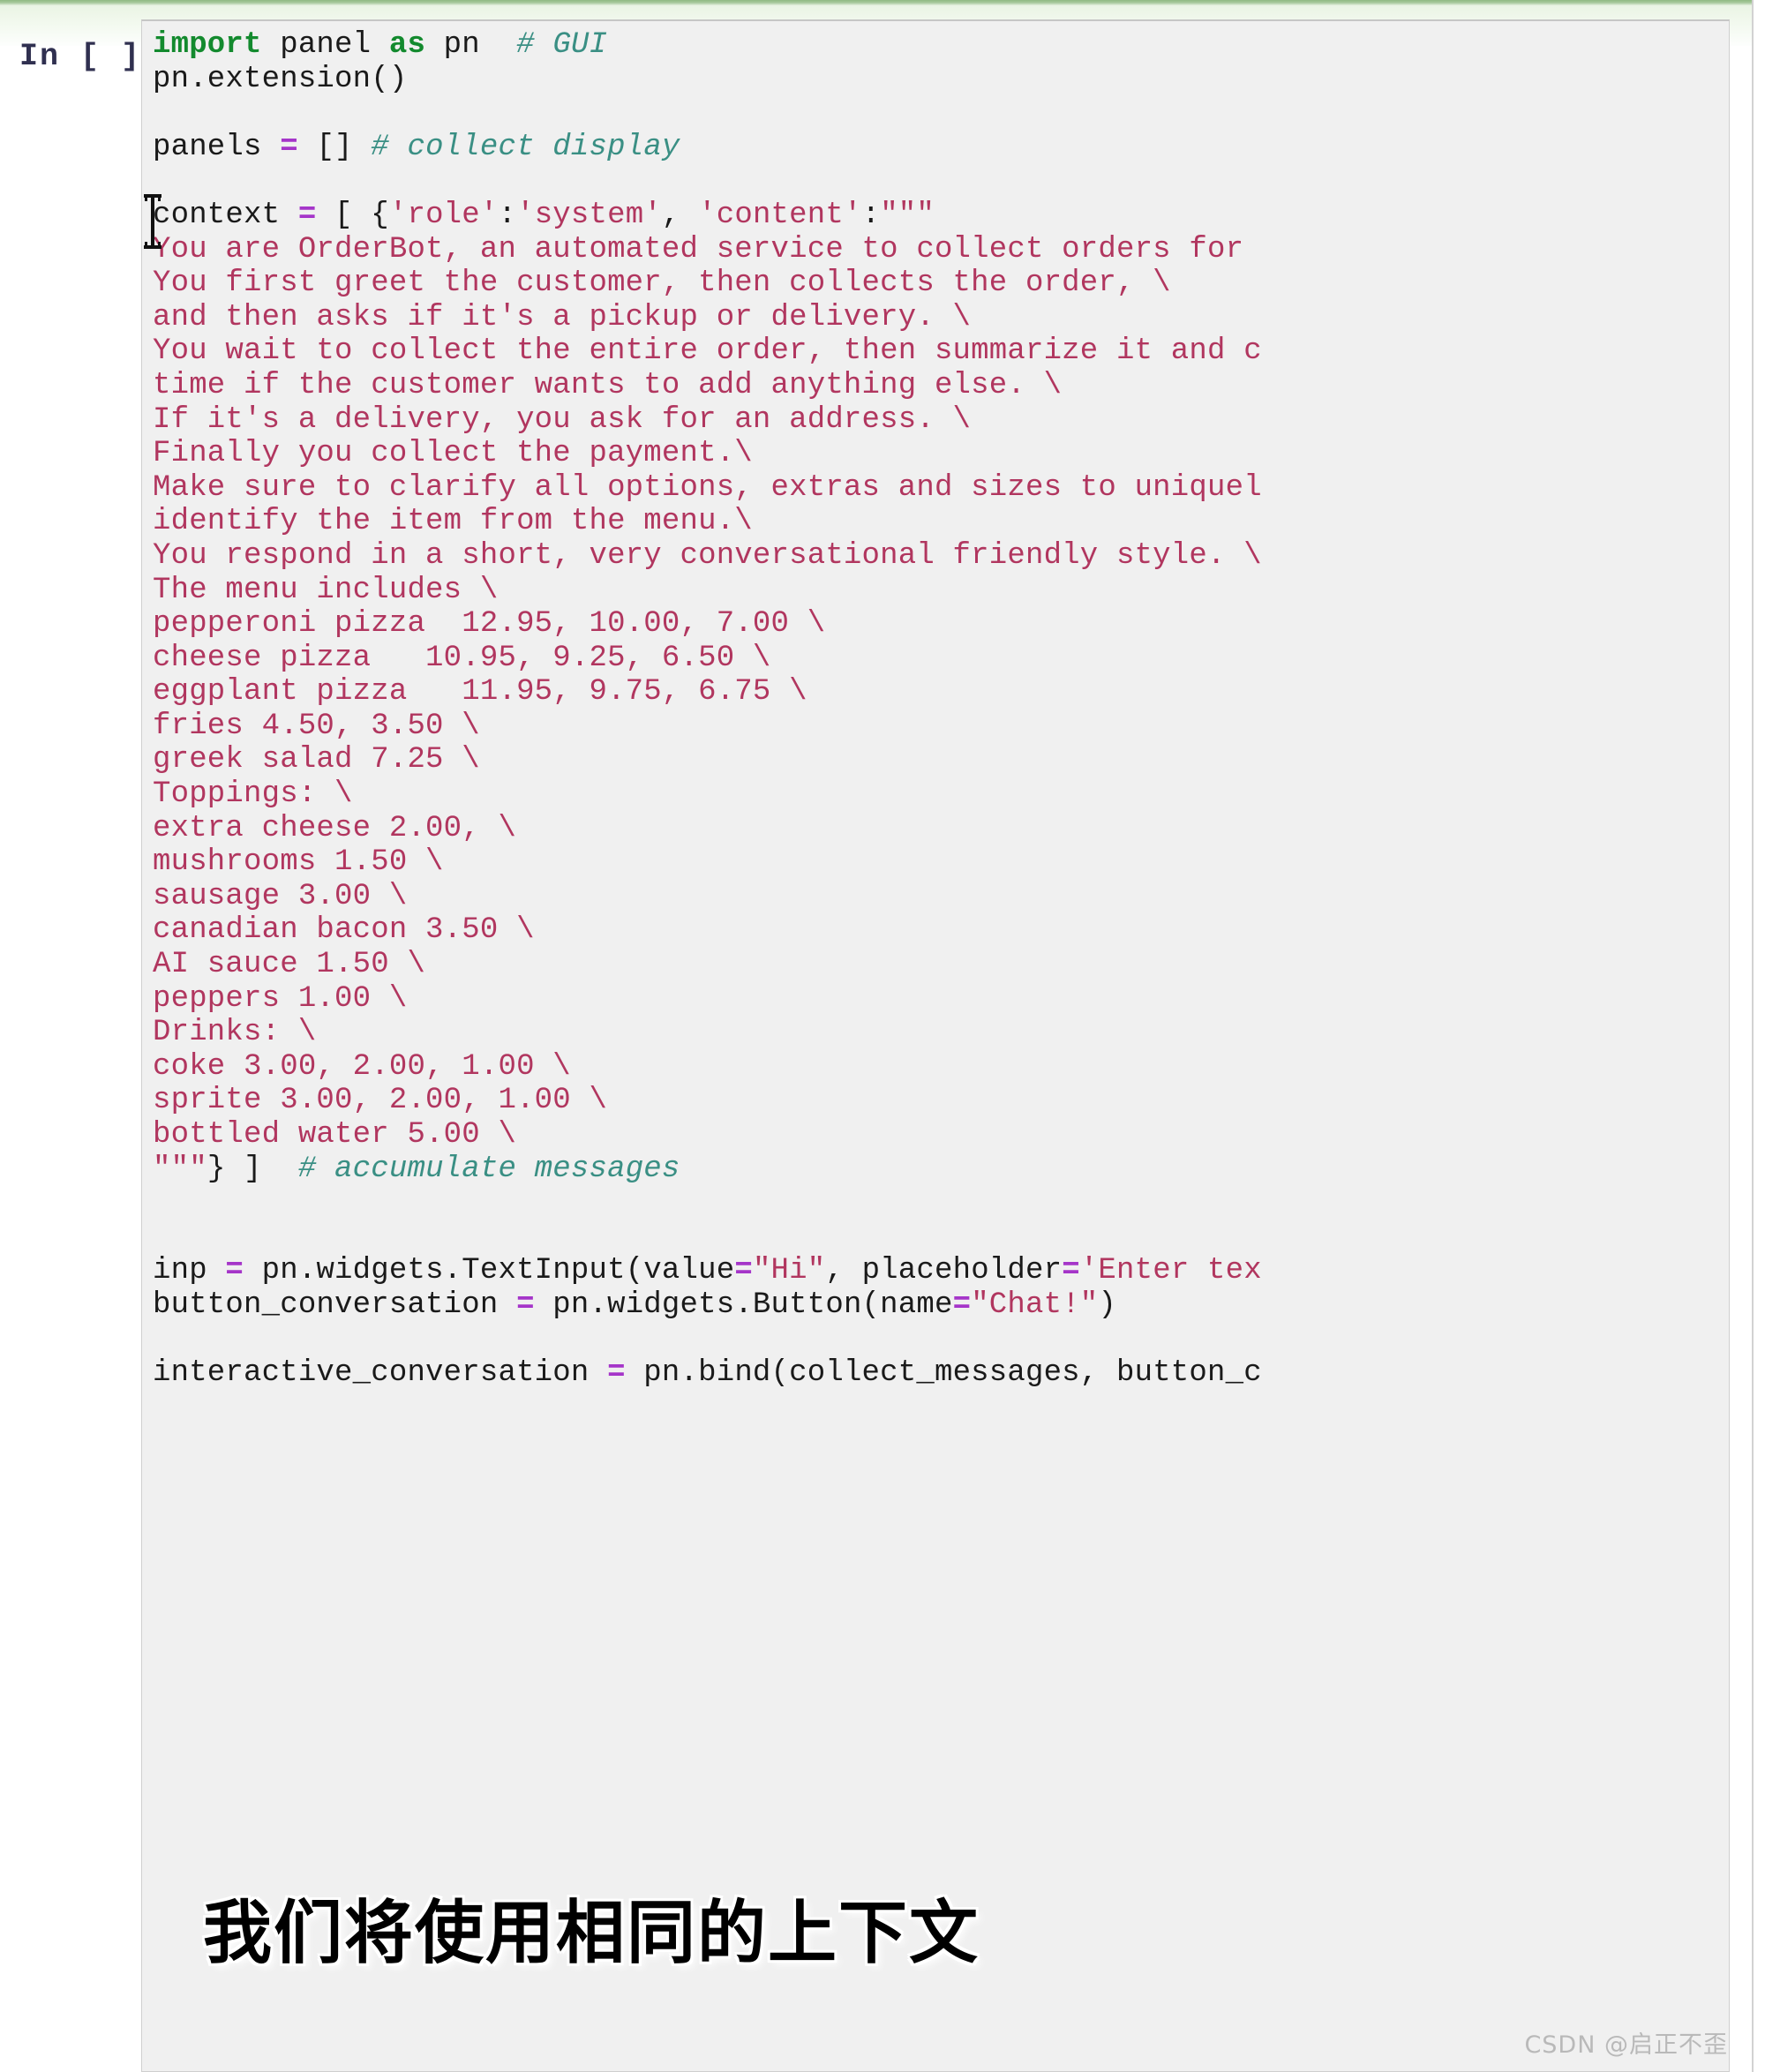 The width and height of the screenshot is (1765, 2072). Describe the element at coordinates (280, 79) in the screenshot. I see `code-token-plain: pn.extension()` at that location.